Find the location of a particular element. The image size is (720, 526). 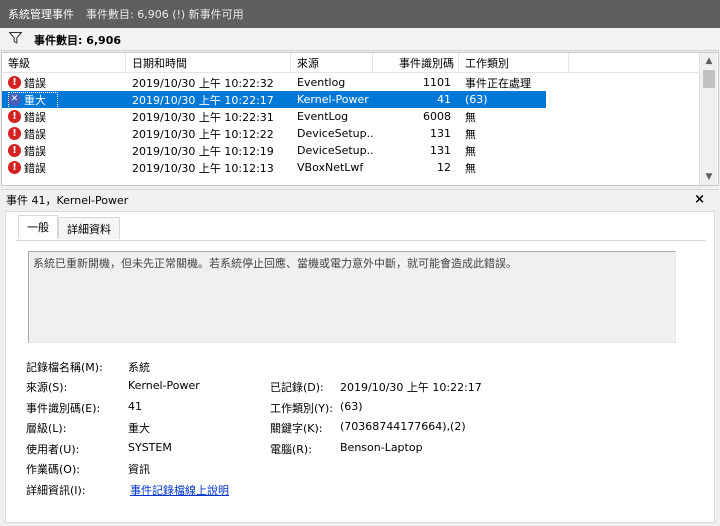

row-date: 2019/10/30 上午 10:12:19 is located at coordinates (203, 151).